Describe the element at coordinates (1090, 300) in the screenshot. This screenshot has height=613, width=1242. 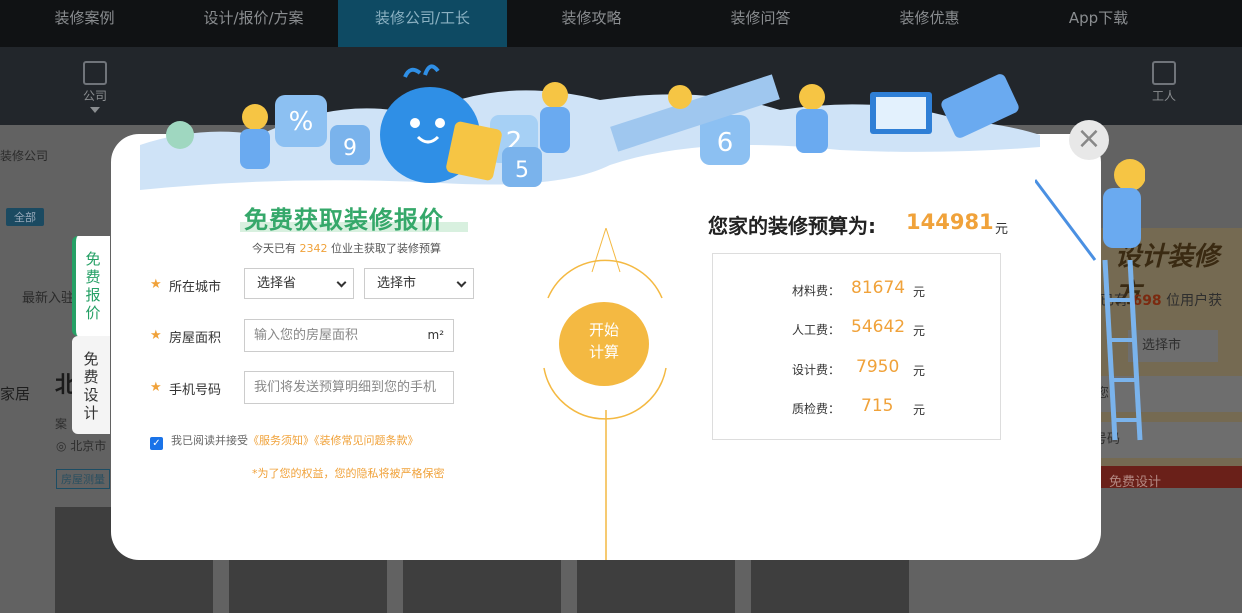
I see `ladder-worker-illustration` at that location.